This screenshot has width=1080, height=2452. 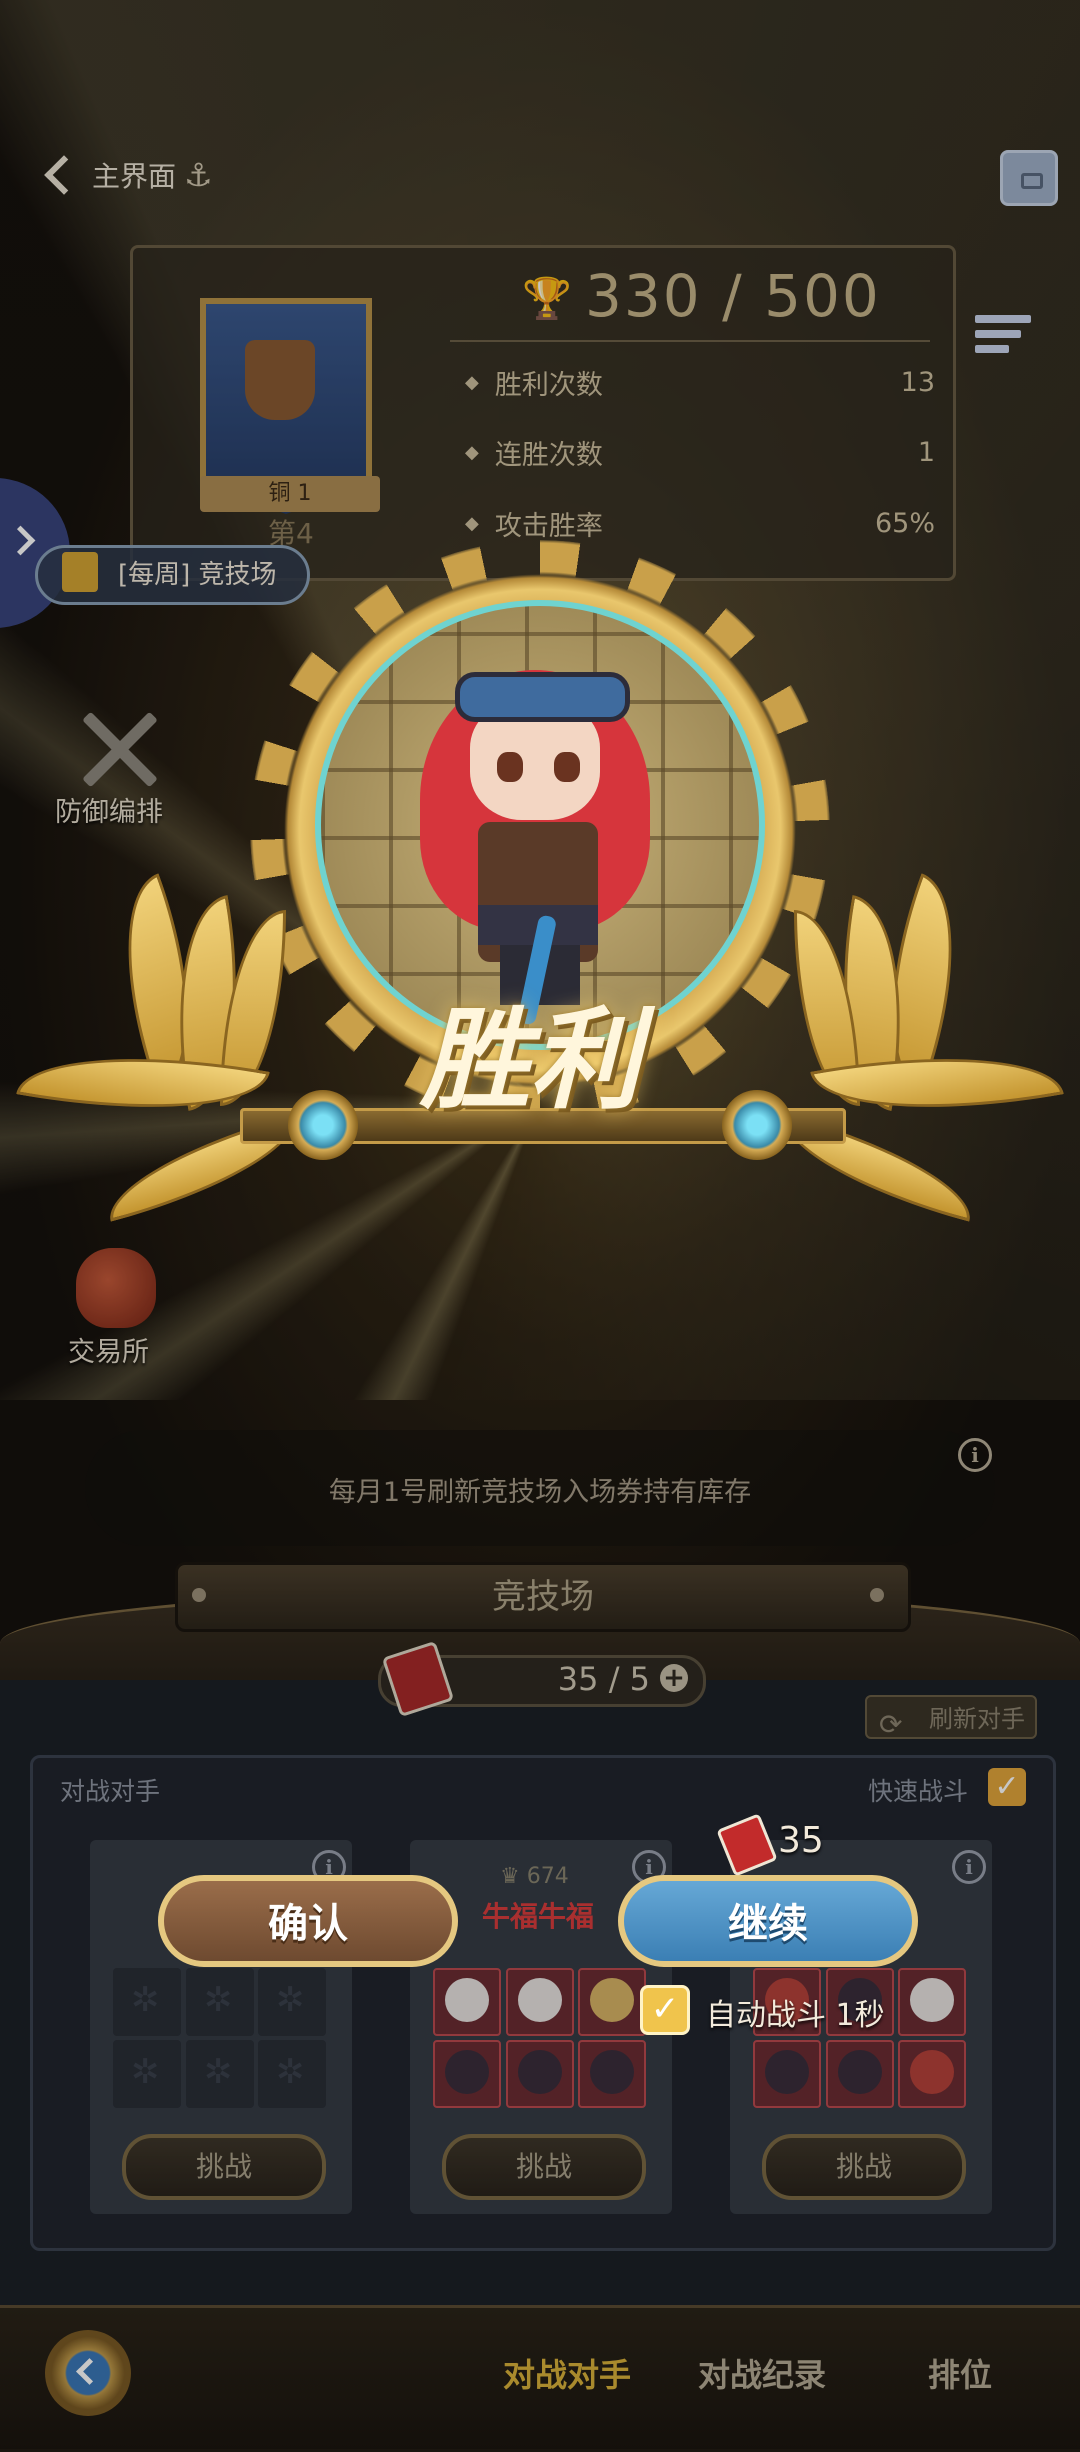 What do you see at coordinates (665, 2010) in the screenshot?
I see `auto-battle-checkbox: ✓` at bounding box center [665, 2010].